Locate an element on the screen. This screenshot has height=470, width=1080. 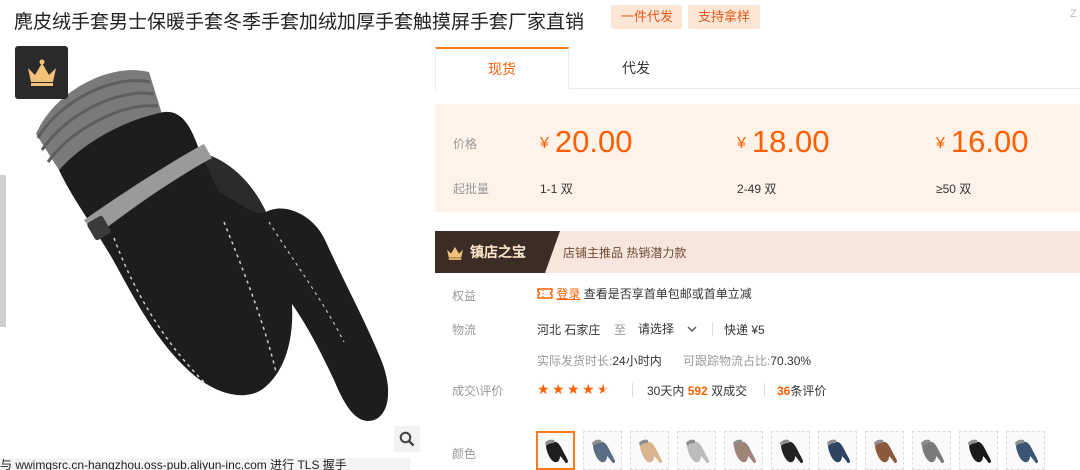
reviews-label: 成交\评价 is located at coordinates (478, 391).